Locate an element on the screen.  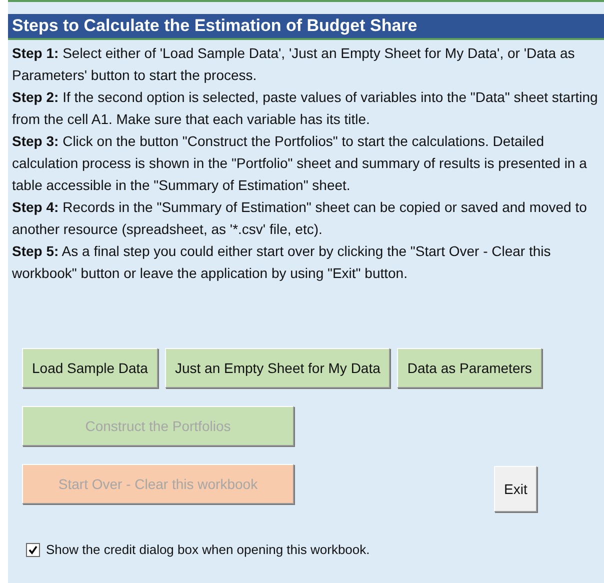
panel-title: Steps to Calculate the Estimation of Budget Share is located at coordinates (306, 27).